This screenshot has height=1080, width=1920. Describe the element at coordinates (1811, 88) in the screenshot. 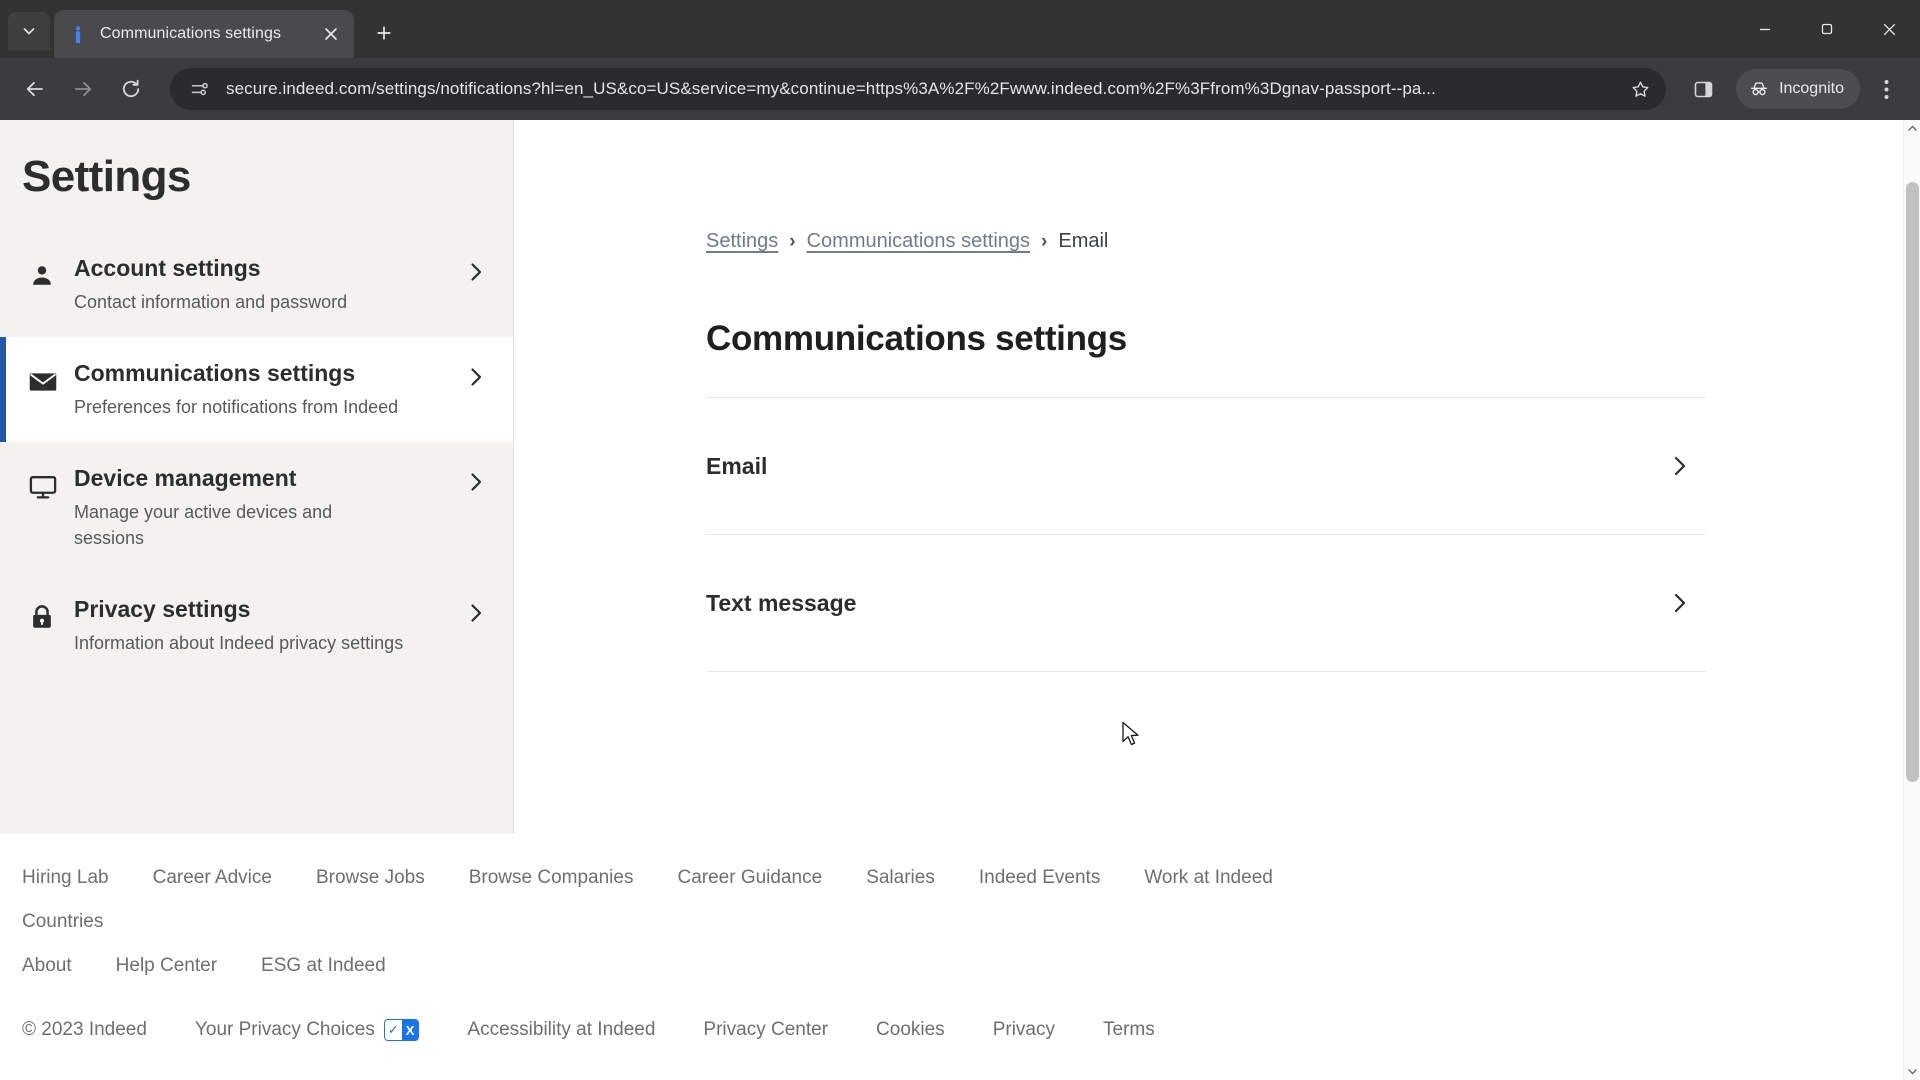

I see `incognito-label: Incognito` at that location.